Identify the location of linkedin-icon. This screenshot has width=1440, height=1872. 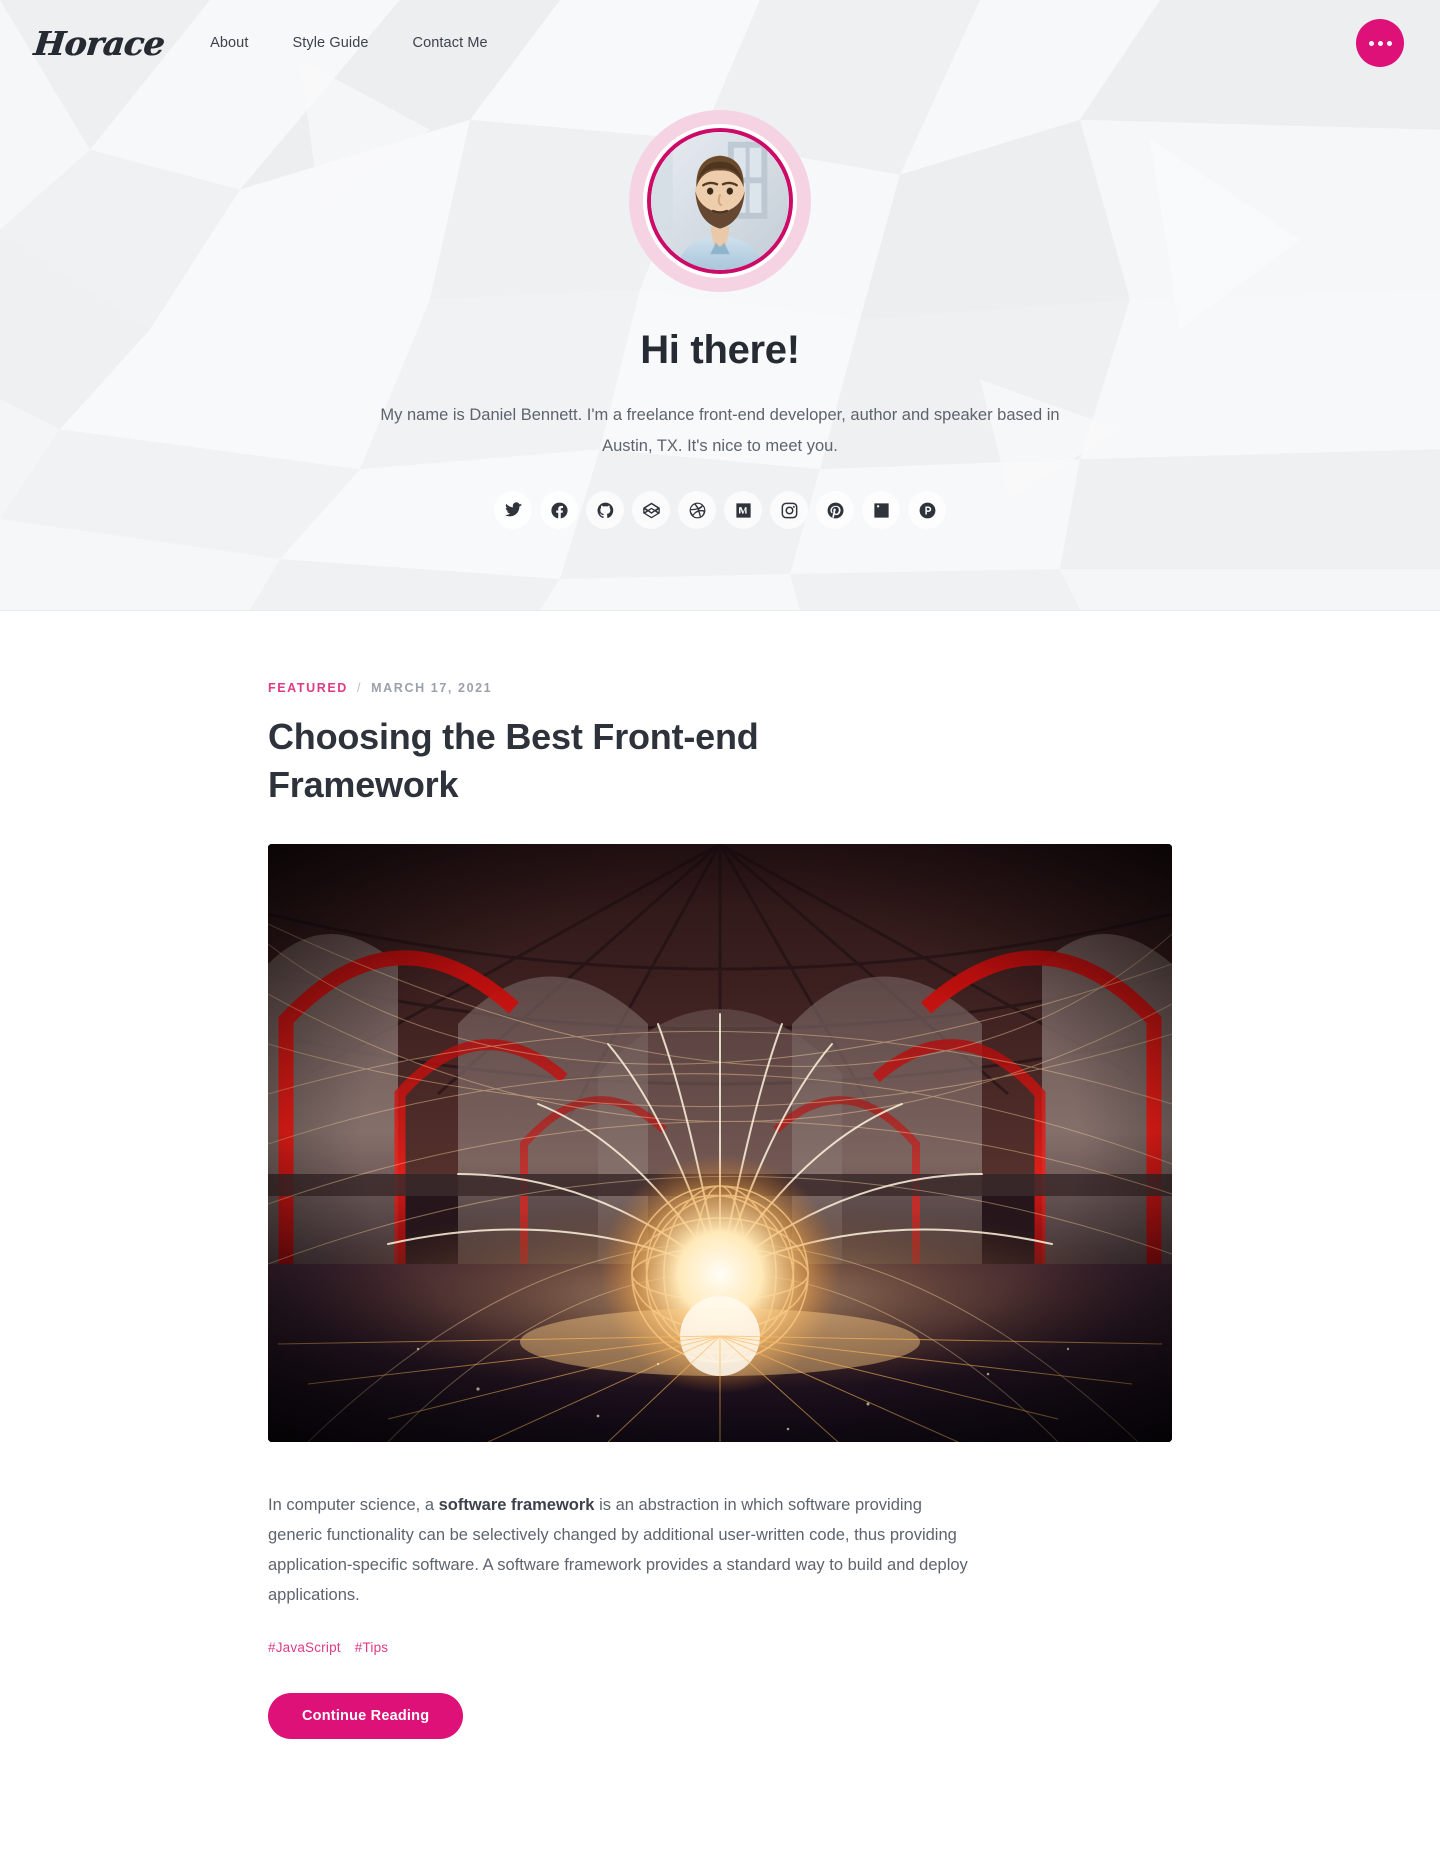
(881, 510).